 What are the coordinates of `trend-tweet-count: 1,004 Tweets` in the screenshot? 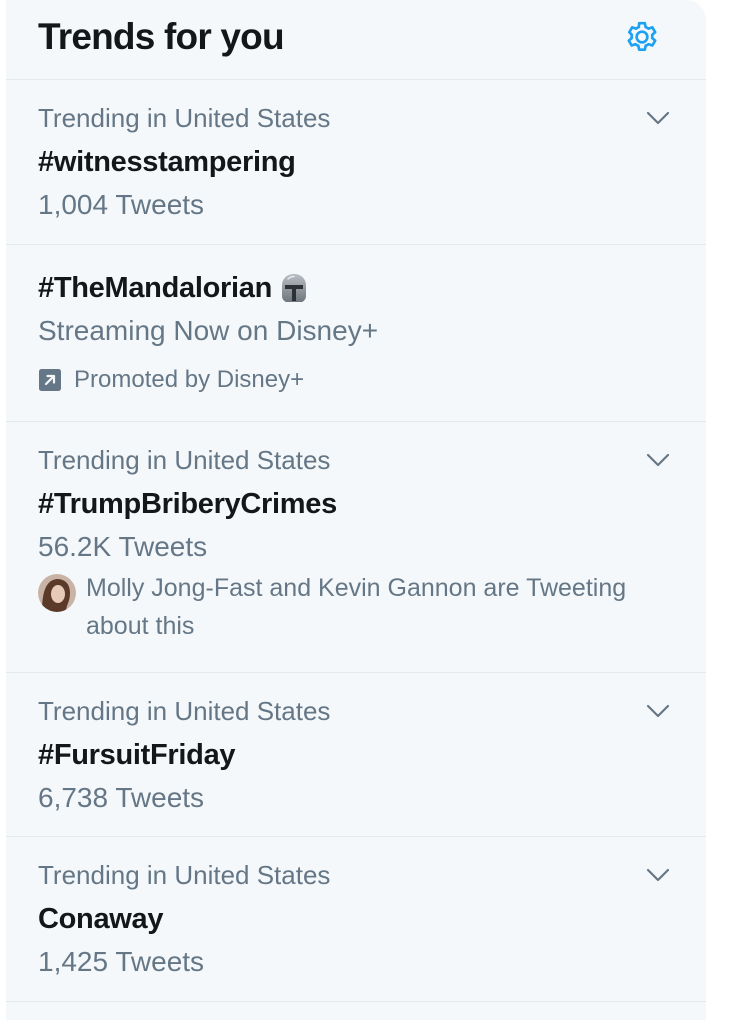 It's located at (121, 204).